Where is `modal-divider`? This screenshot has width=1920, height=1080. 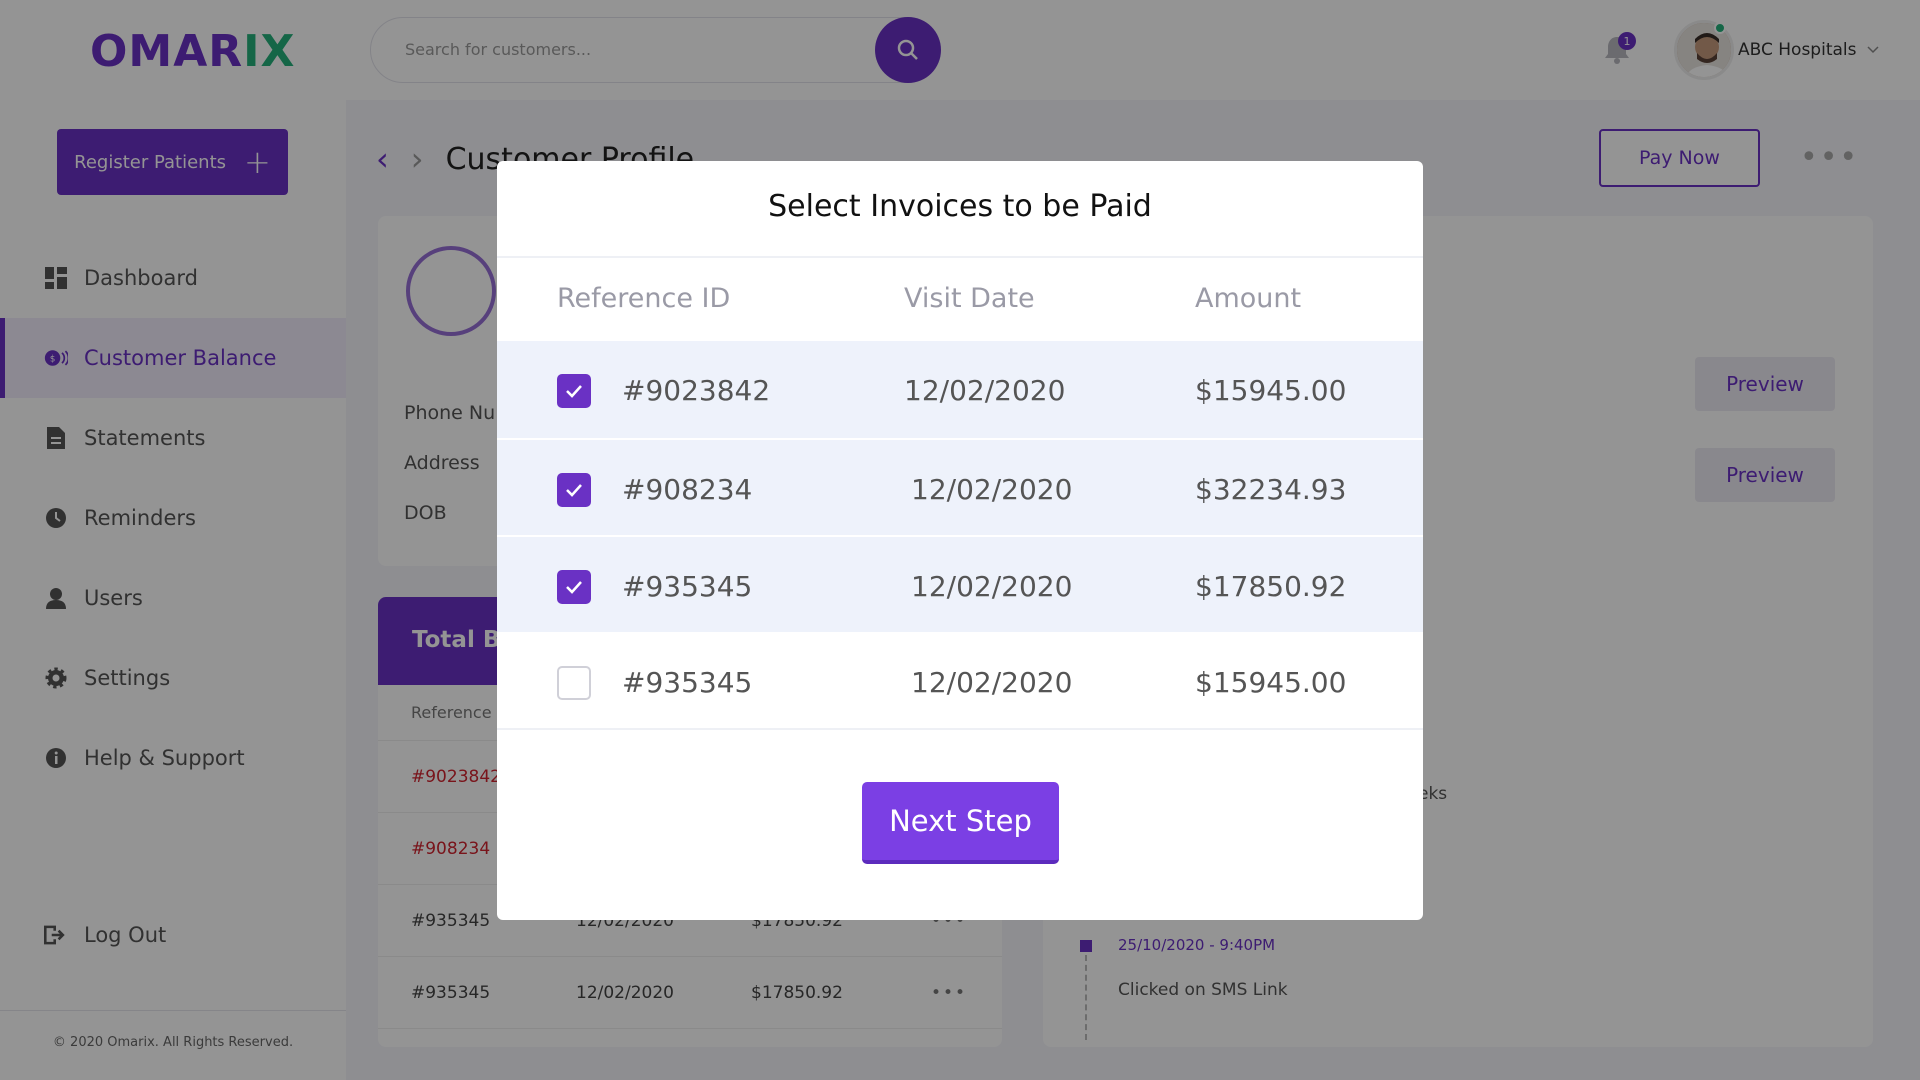 modal-divider is located at coordinates (960, 257).